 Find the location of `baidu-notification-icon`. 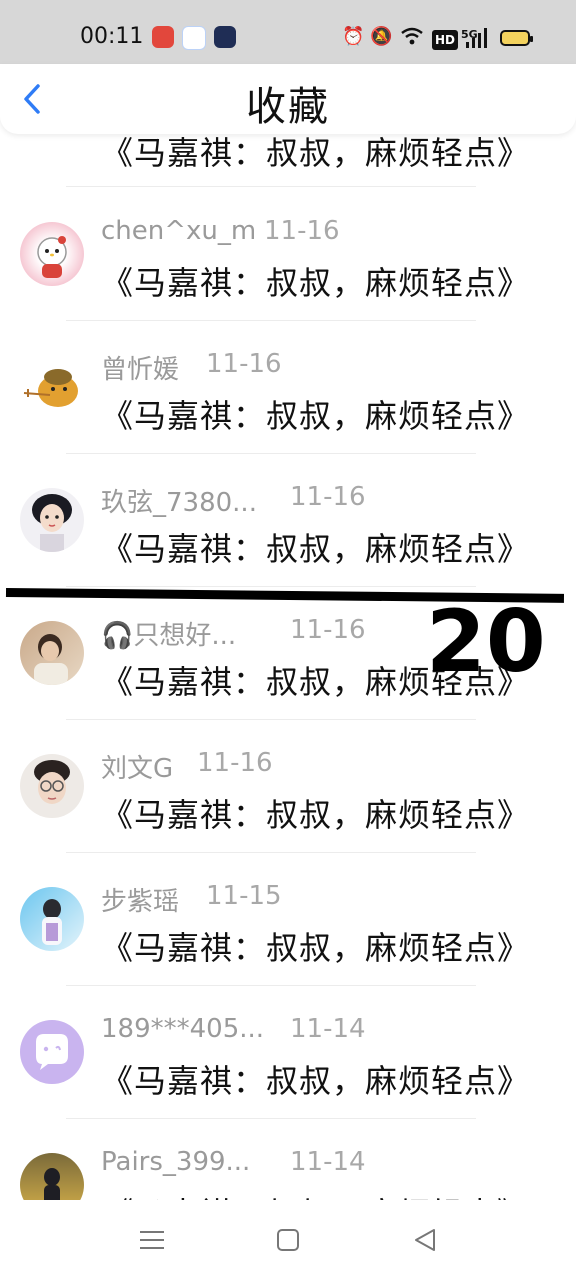

baidu-notification-icon is located at coordinates (194, 38).